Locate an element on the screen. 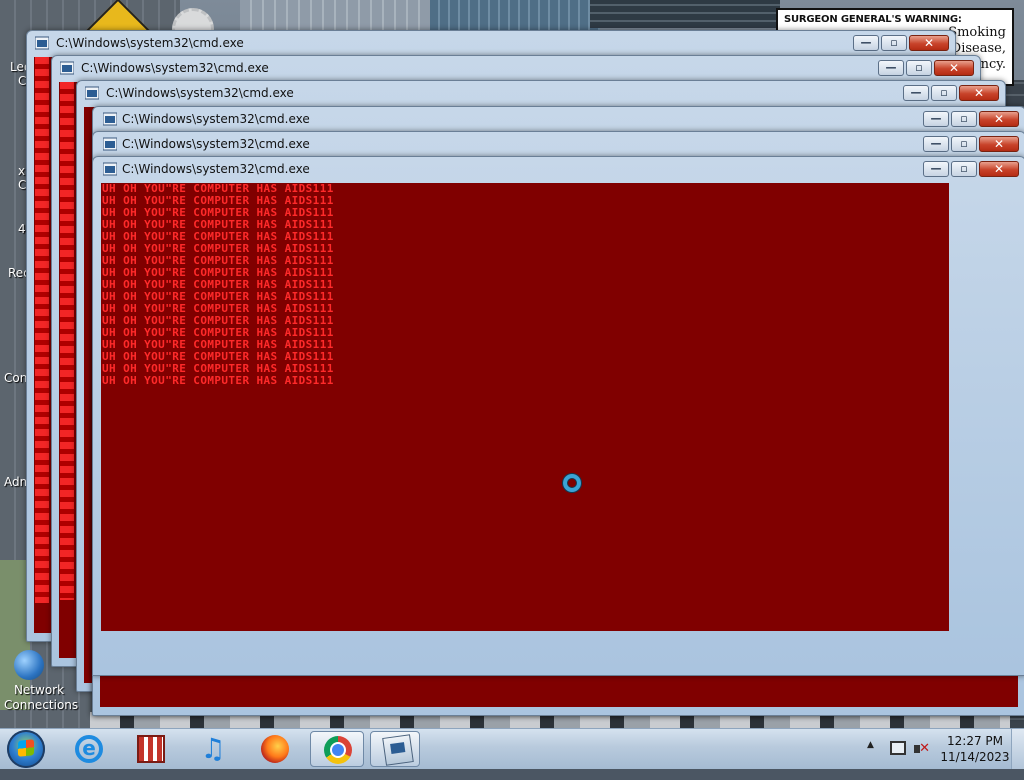  taskbar: e ♫ ▲ ✕ 12:27 PM 11/14/2023 is located at coordinates (512, 748).